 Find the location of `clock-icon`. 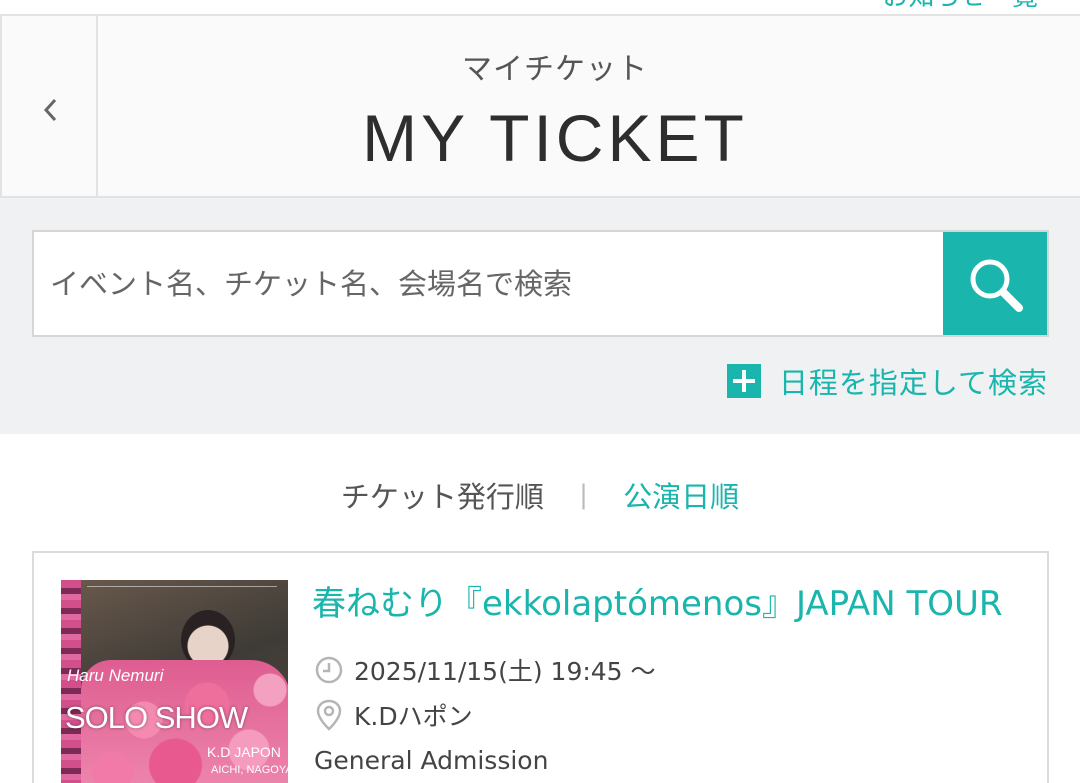

clock-icon is located at coordinates (329, 670).